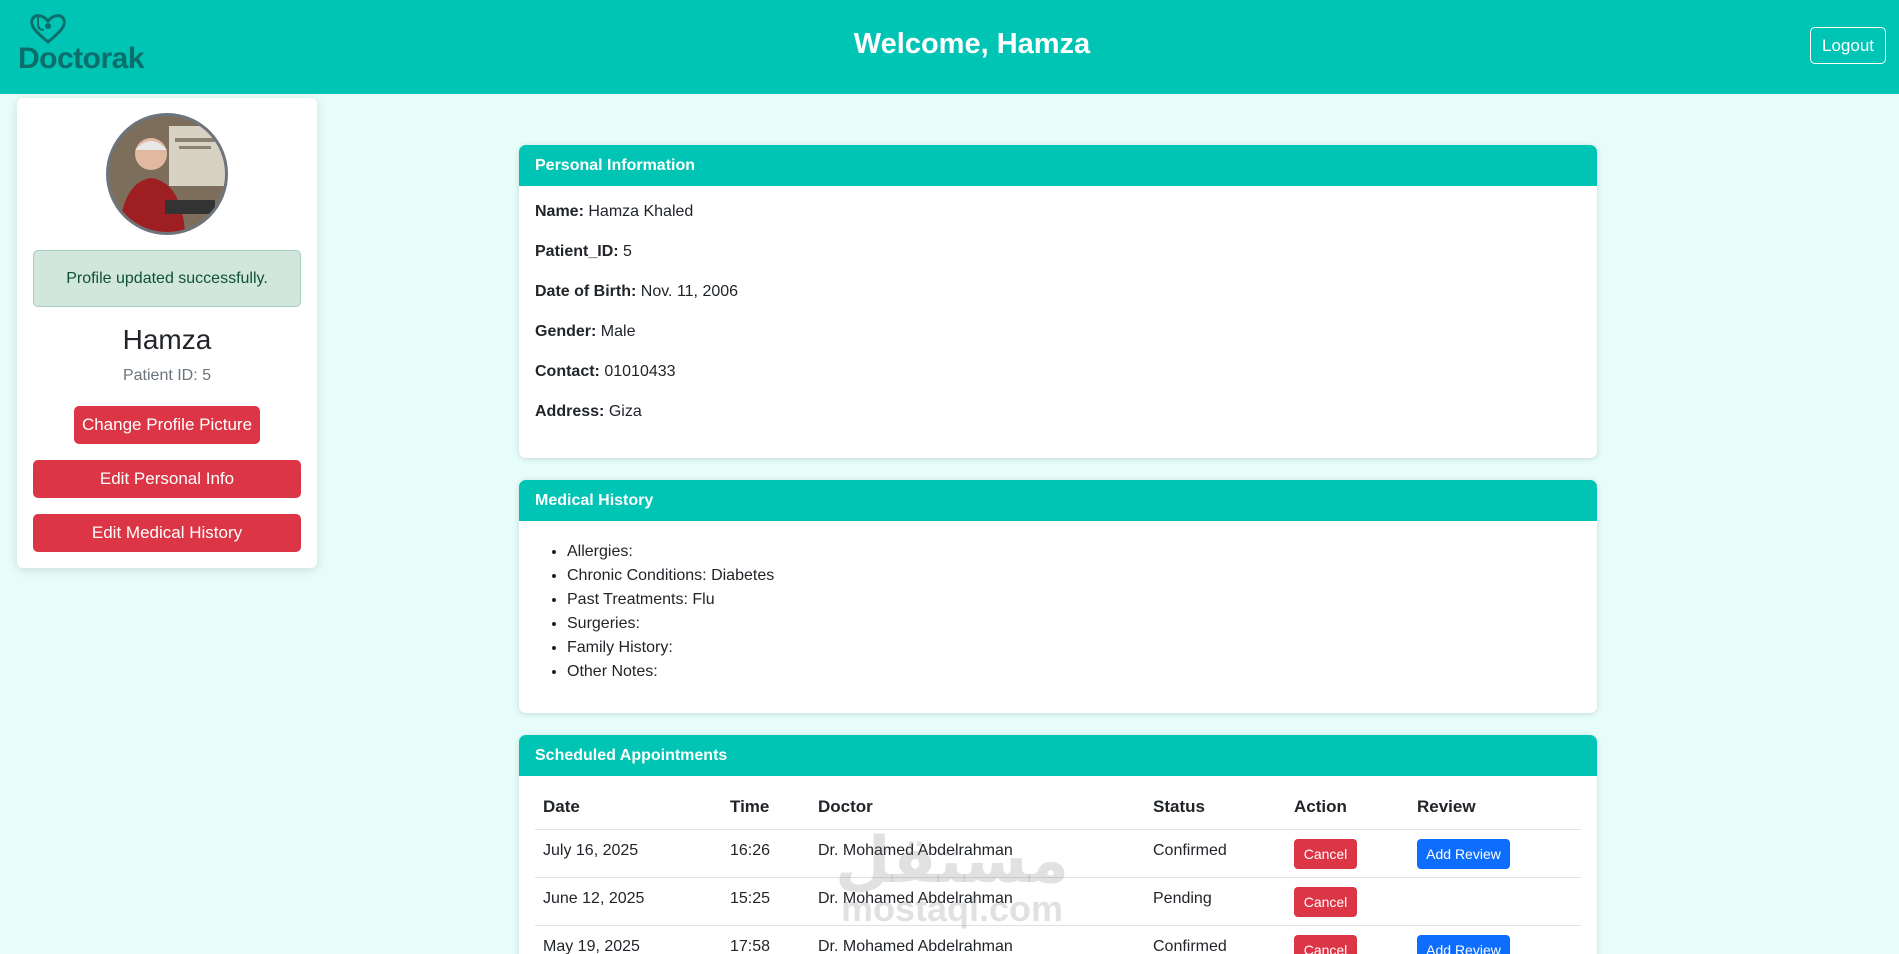  Describe the element at coordinates (585, 331) in the screenshot. I see `info-gender: Gender: Male` at that location.